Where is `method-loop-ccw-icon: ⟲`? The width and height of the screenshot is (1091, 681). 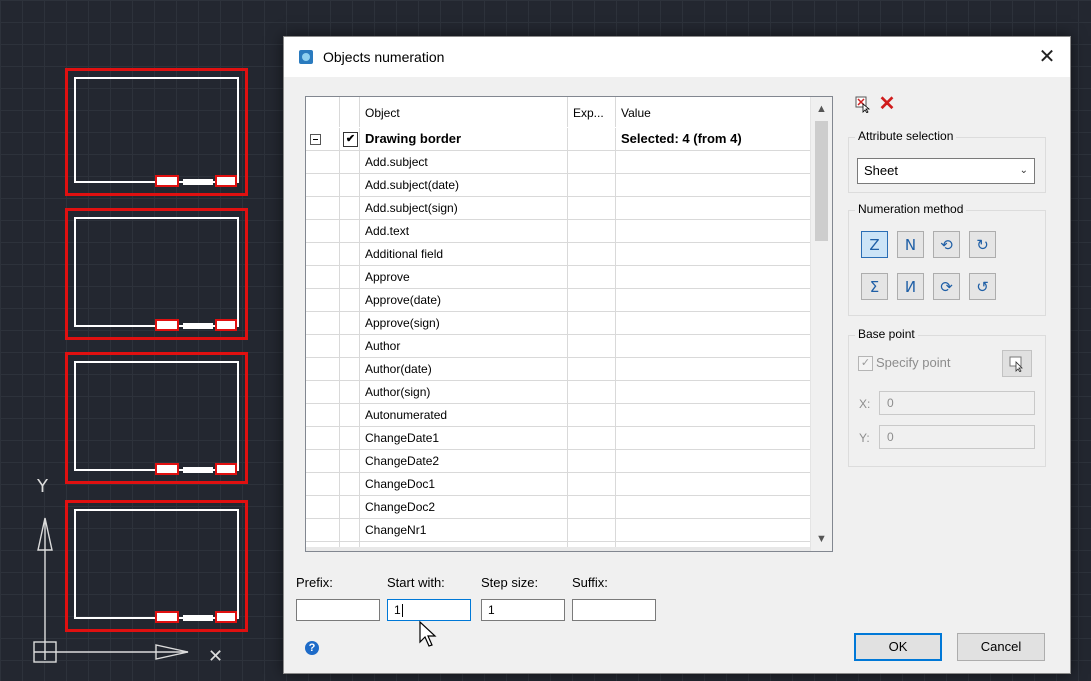
method-loop-ccw-icon: ⟲ is located at coordinates (946, 244).